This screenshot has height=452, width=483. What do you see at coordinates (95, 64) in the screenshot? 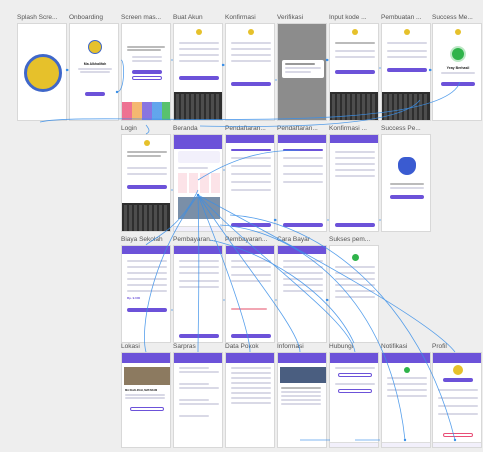
I see `school-name: Ma Alkhalifah` at bounding box center [95, 64].